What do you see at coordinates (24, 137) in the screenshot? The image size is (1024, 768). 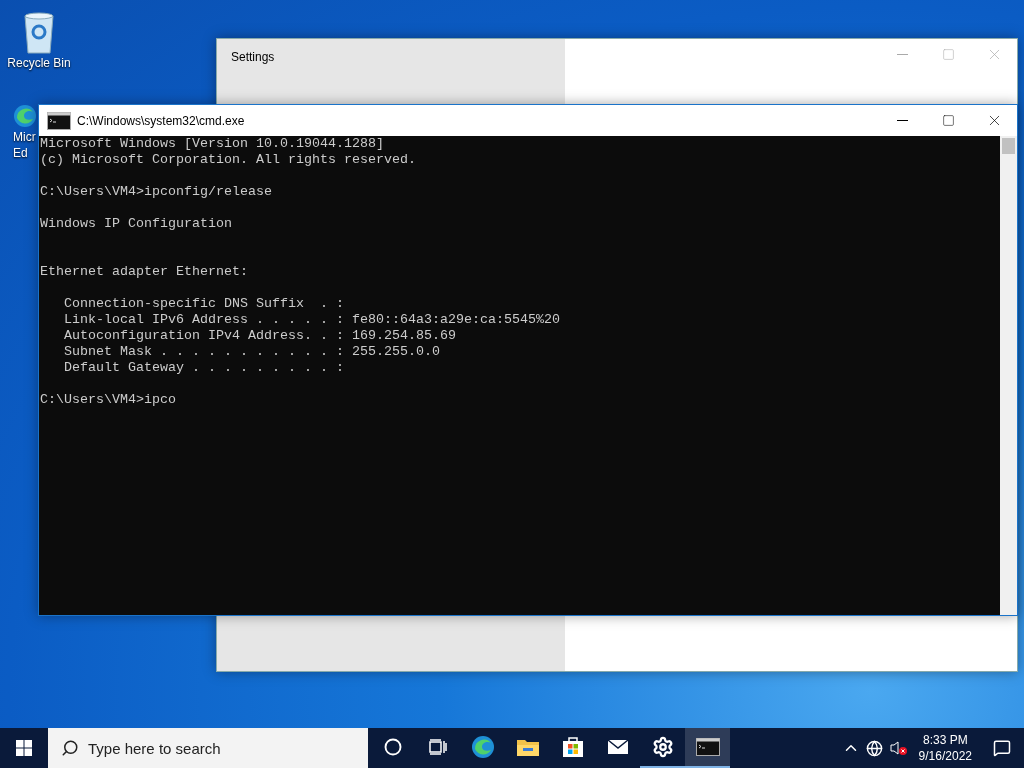 I see `desktop-icon-label: Micr` at bounding box center [24, 137].